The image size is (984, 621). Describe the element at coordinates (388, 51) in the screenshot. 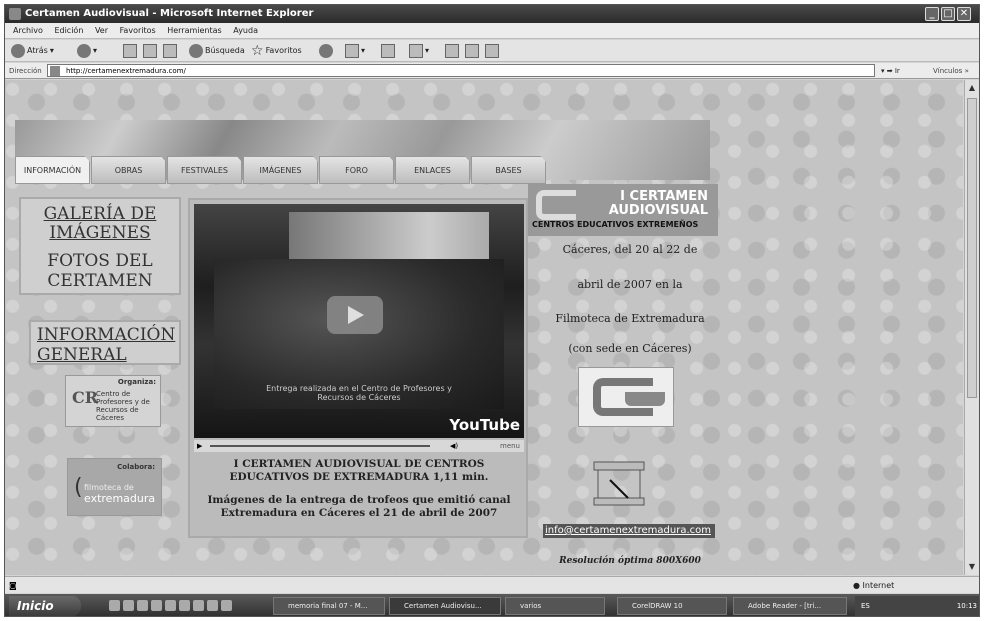

I see `print-button` at that location.